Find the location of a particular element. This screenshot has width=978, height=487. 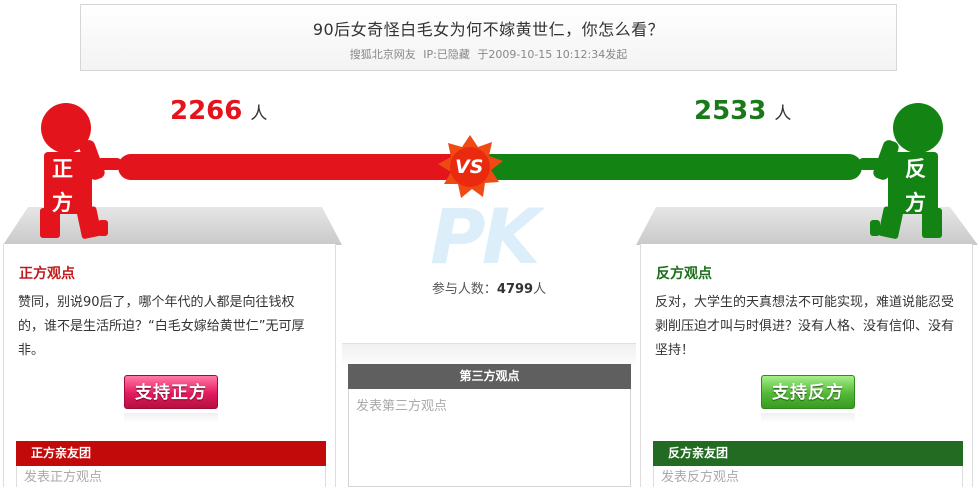

vs-label: VS is located at coordinates (469, 167).